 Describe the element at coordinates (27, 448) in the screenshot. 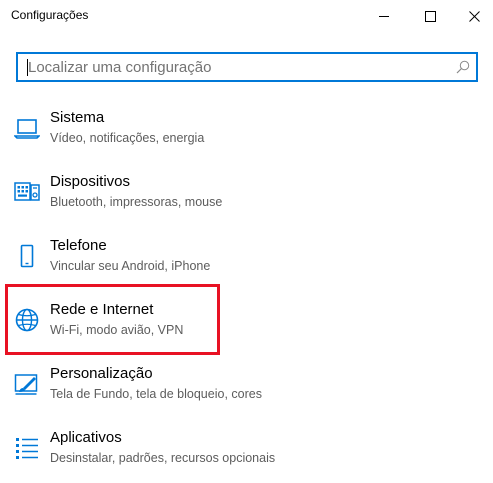

I see `apps-list-icon` at that location.